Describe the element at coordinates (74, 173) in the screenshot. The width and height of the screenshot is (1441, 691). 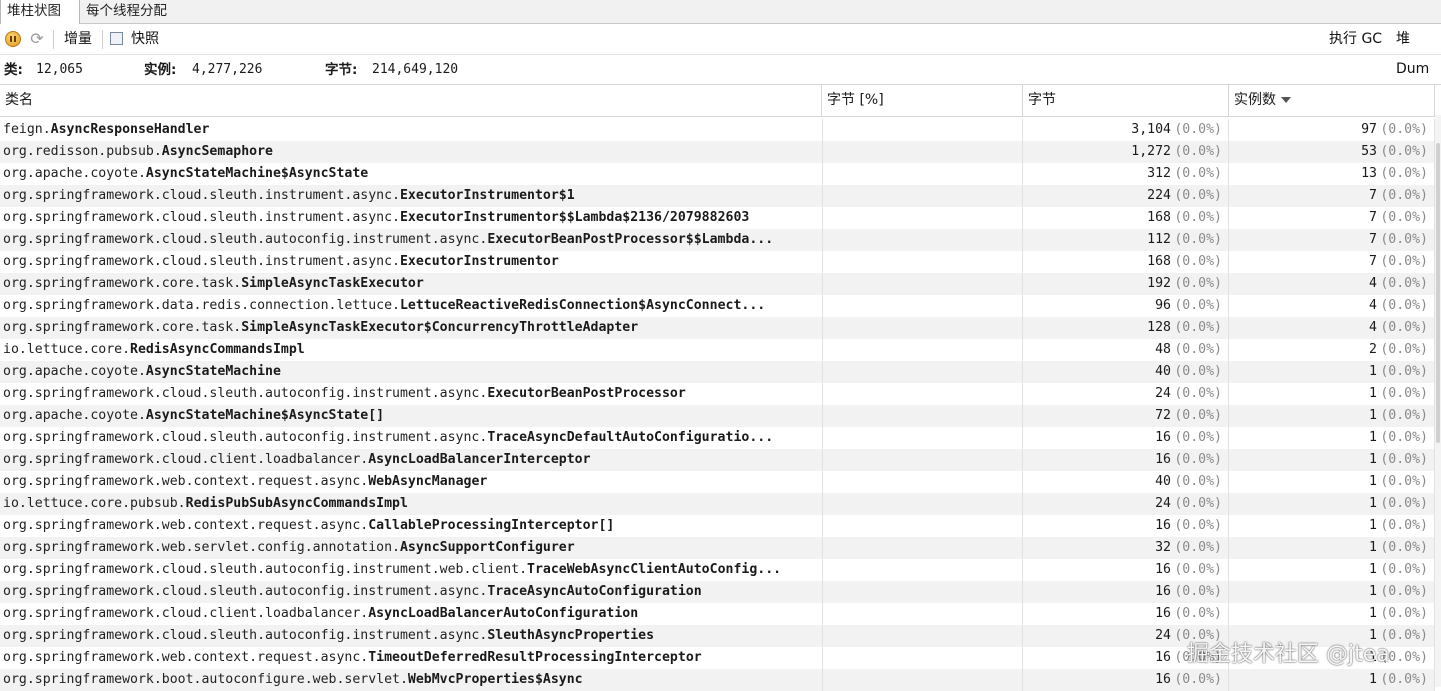
I see `package-name: org.apache.coyote.` at that location.